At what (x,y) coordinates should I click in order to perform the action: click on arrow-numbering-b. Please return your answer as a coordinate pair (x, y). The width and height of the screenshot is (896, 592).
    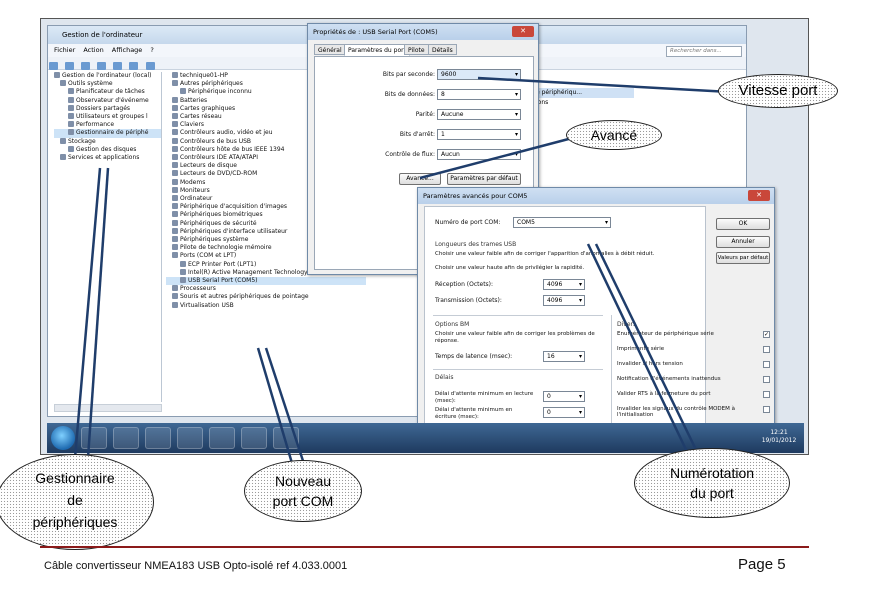
    Looking at the image, I should click on (648, 351).